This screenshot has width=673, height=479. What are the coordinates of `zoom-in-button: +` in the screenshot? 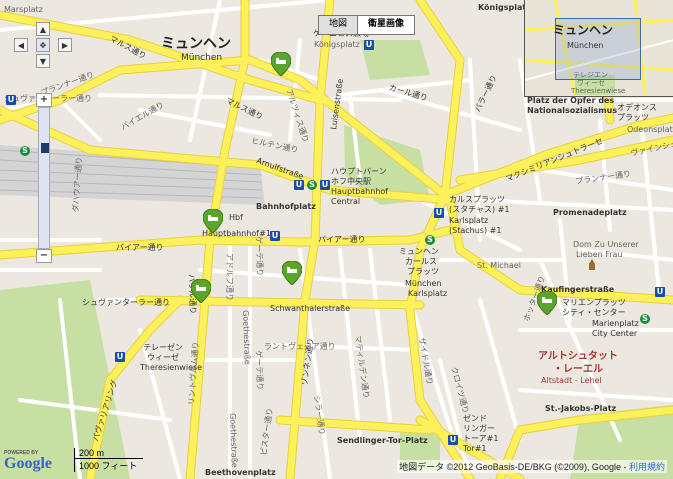 It's located at (44, 100).